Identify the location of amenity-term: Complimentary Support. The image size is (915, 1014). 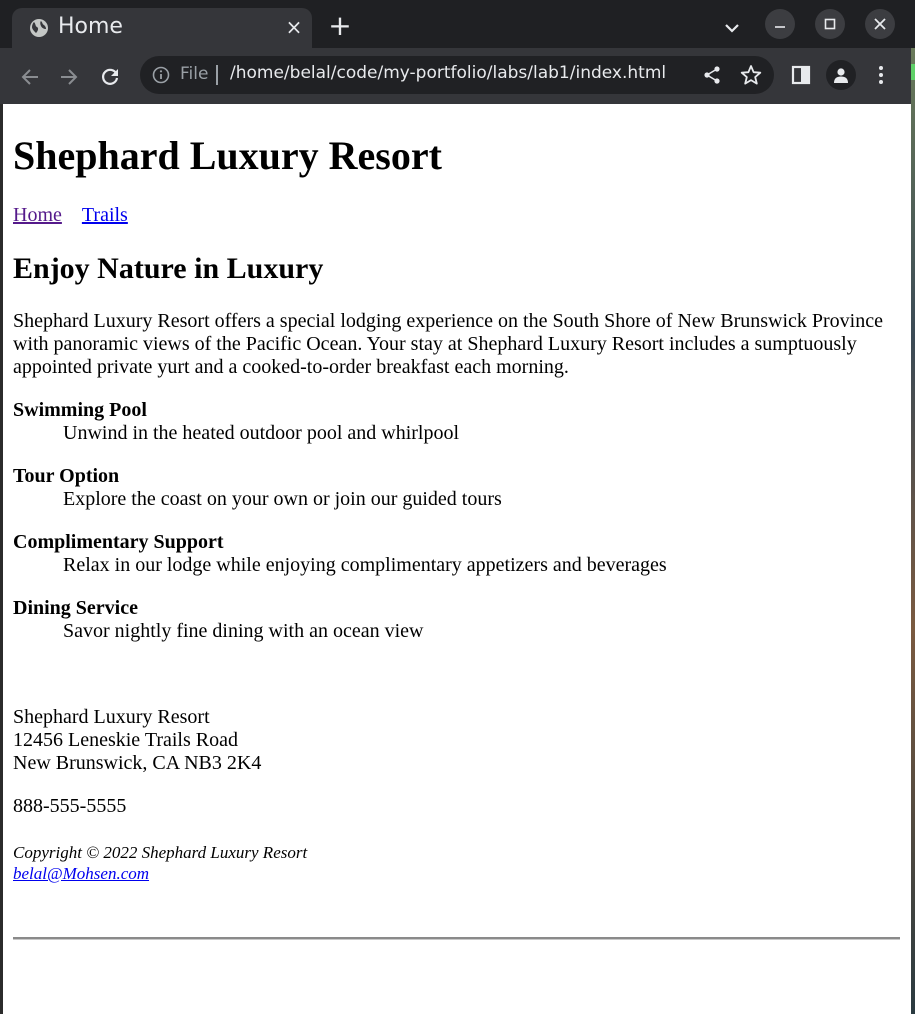
(118, 542).